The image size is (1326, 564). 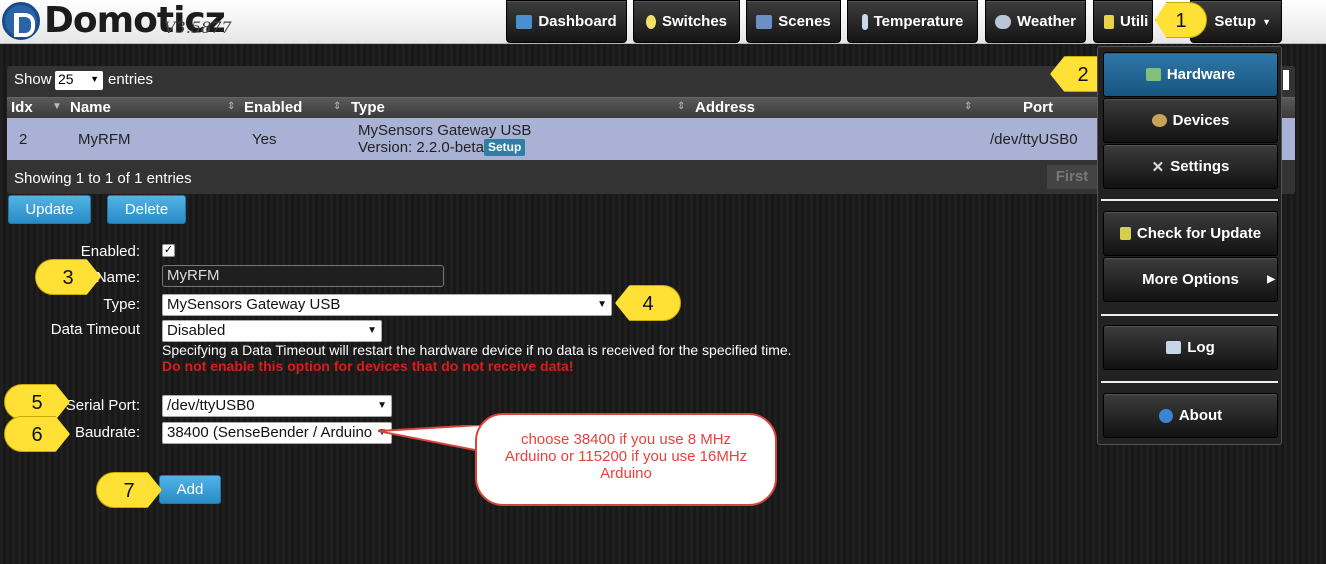 I want to click on caret-down-icon: ▼, so click(x=1266, y=21).